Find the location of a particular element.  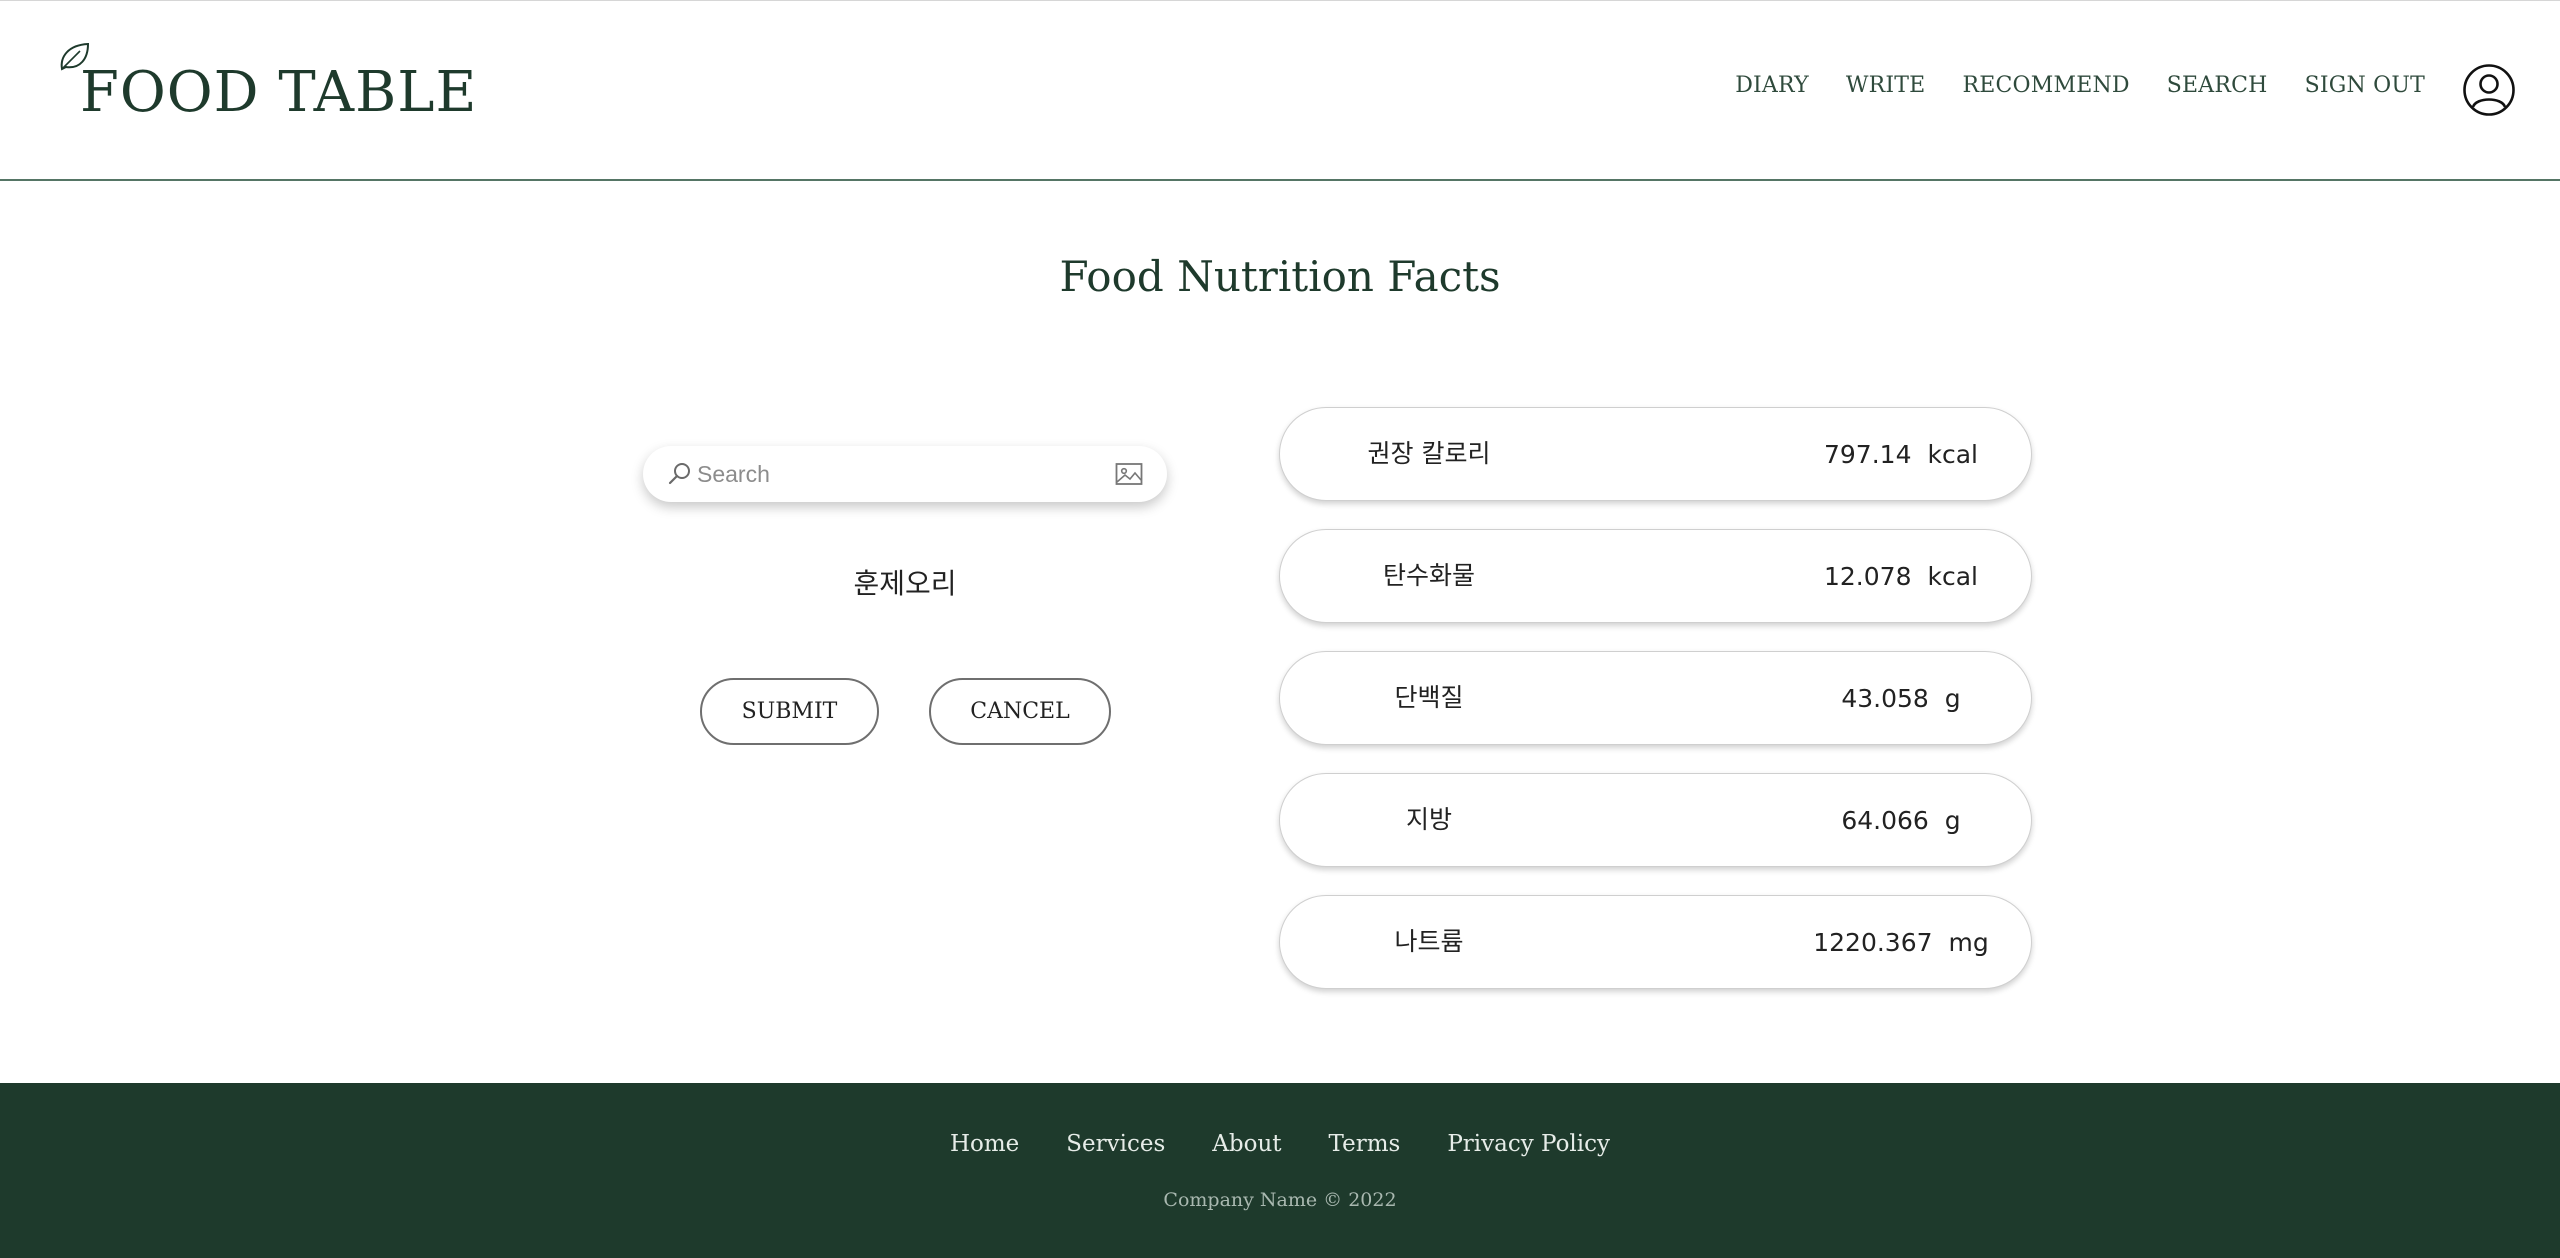

search-icon is located at coordinates (679, 474).